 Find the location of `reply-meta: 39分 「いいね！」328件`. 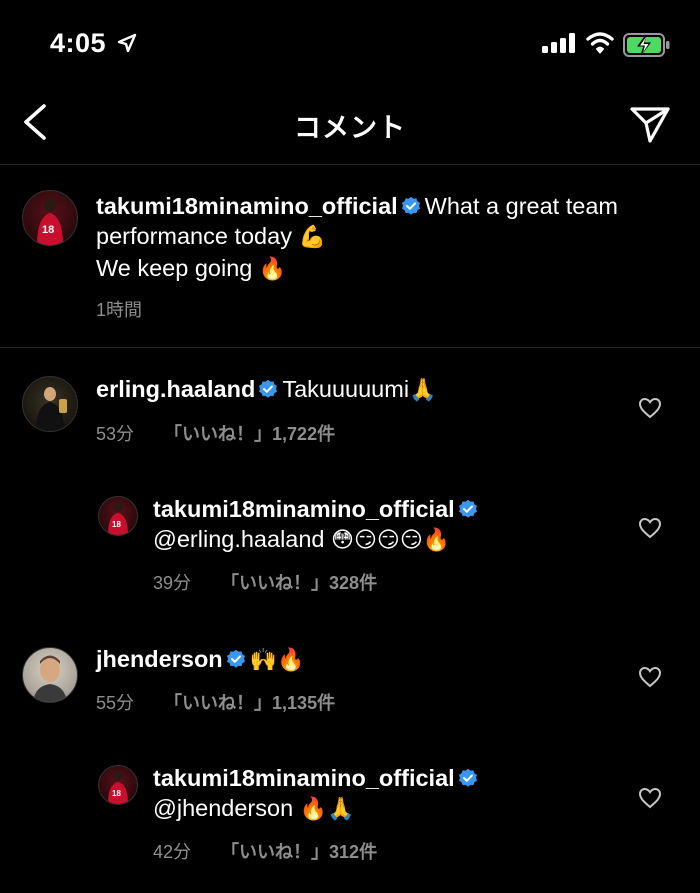

reply-meta: 39分 「いいね！」328件 is located at coordinates (265, 582).